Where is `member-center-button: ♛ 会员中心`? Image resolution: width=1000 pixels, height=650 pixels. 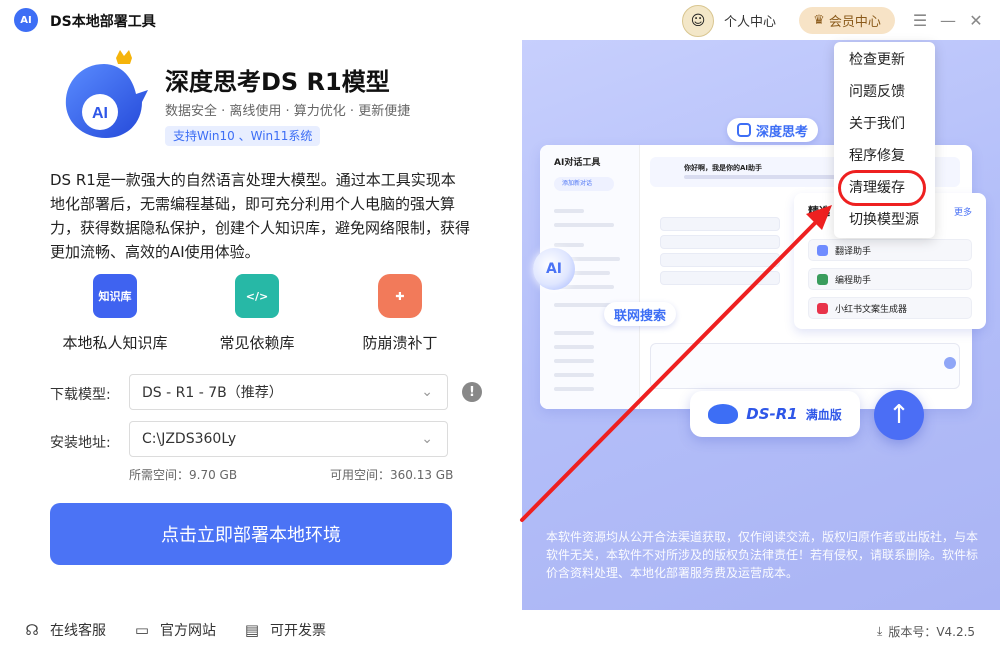 member-center-button: ♛ 会员中心 is located at coordinates (847, 20).